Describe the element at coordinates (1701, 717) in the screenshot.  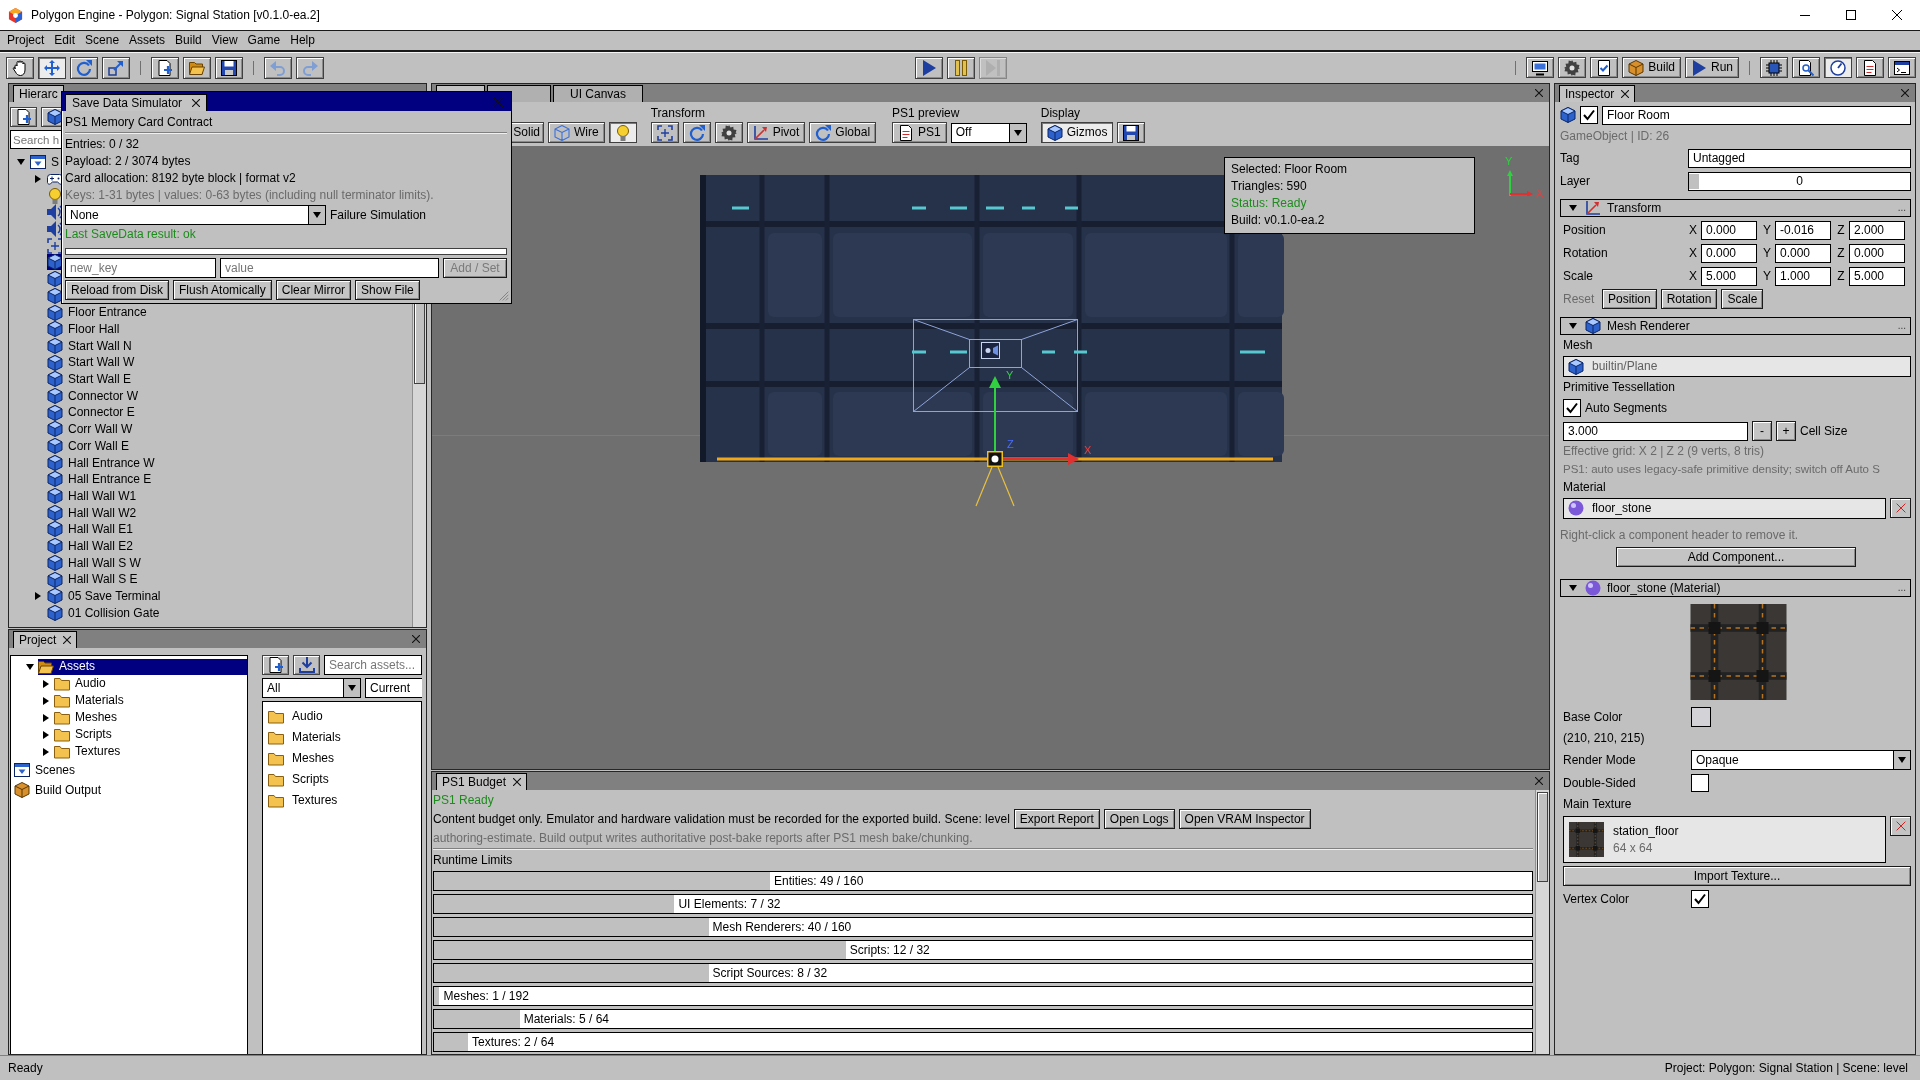
I see `color-swatch-icon` at that location.